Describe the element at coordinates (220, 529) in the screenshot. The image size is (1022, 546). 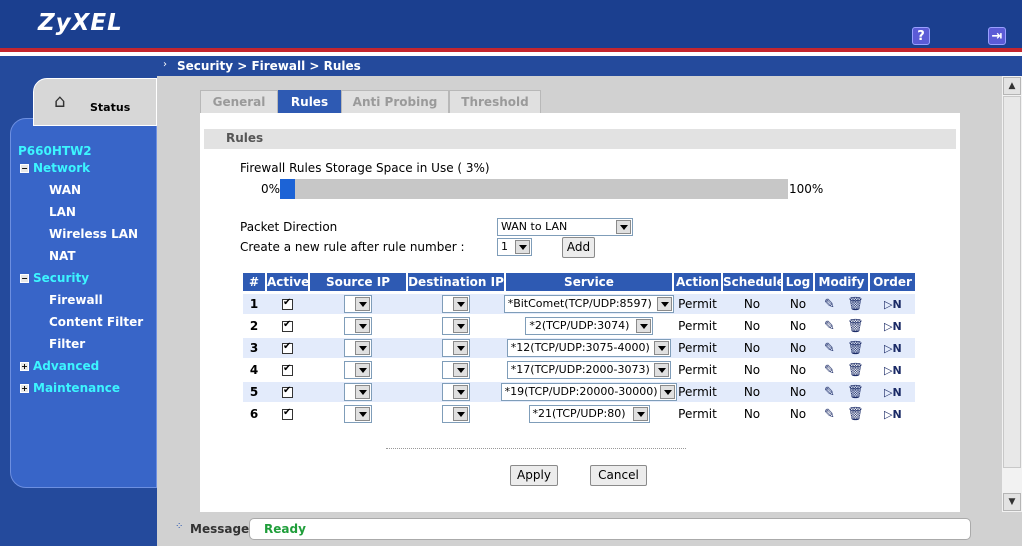
I see `message-label: Message` at that location.